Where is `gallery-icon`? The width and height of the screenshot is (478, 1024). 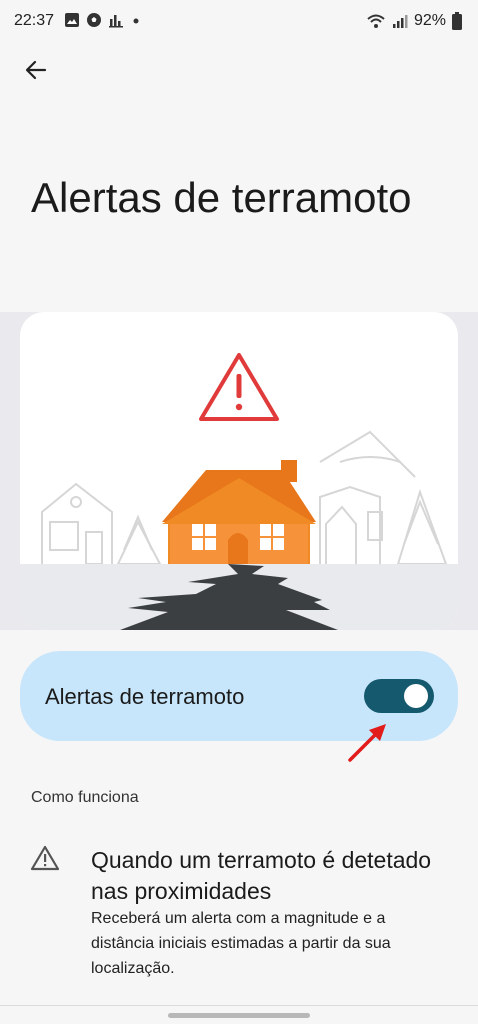
gallery-icon is located at coordinates (72, 20).